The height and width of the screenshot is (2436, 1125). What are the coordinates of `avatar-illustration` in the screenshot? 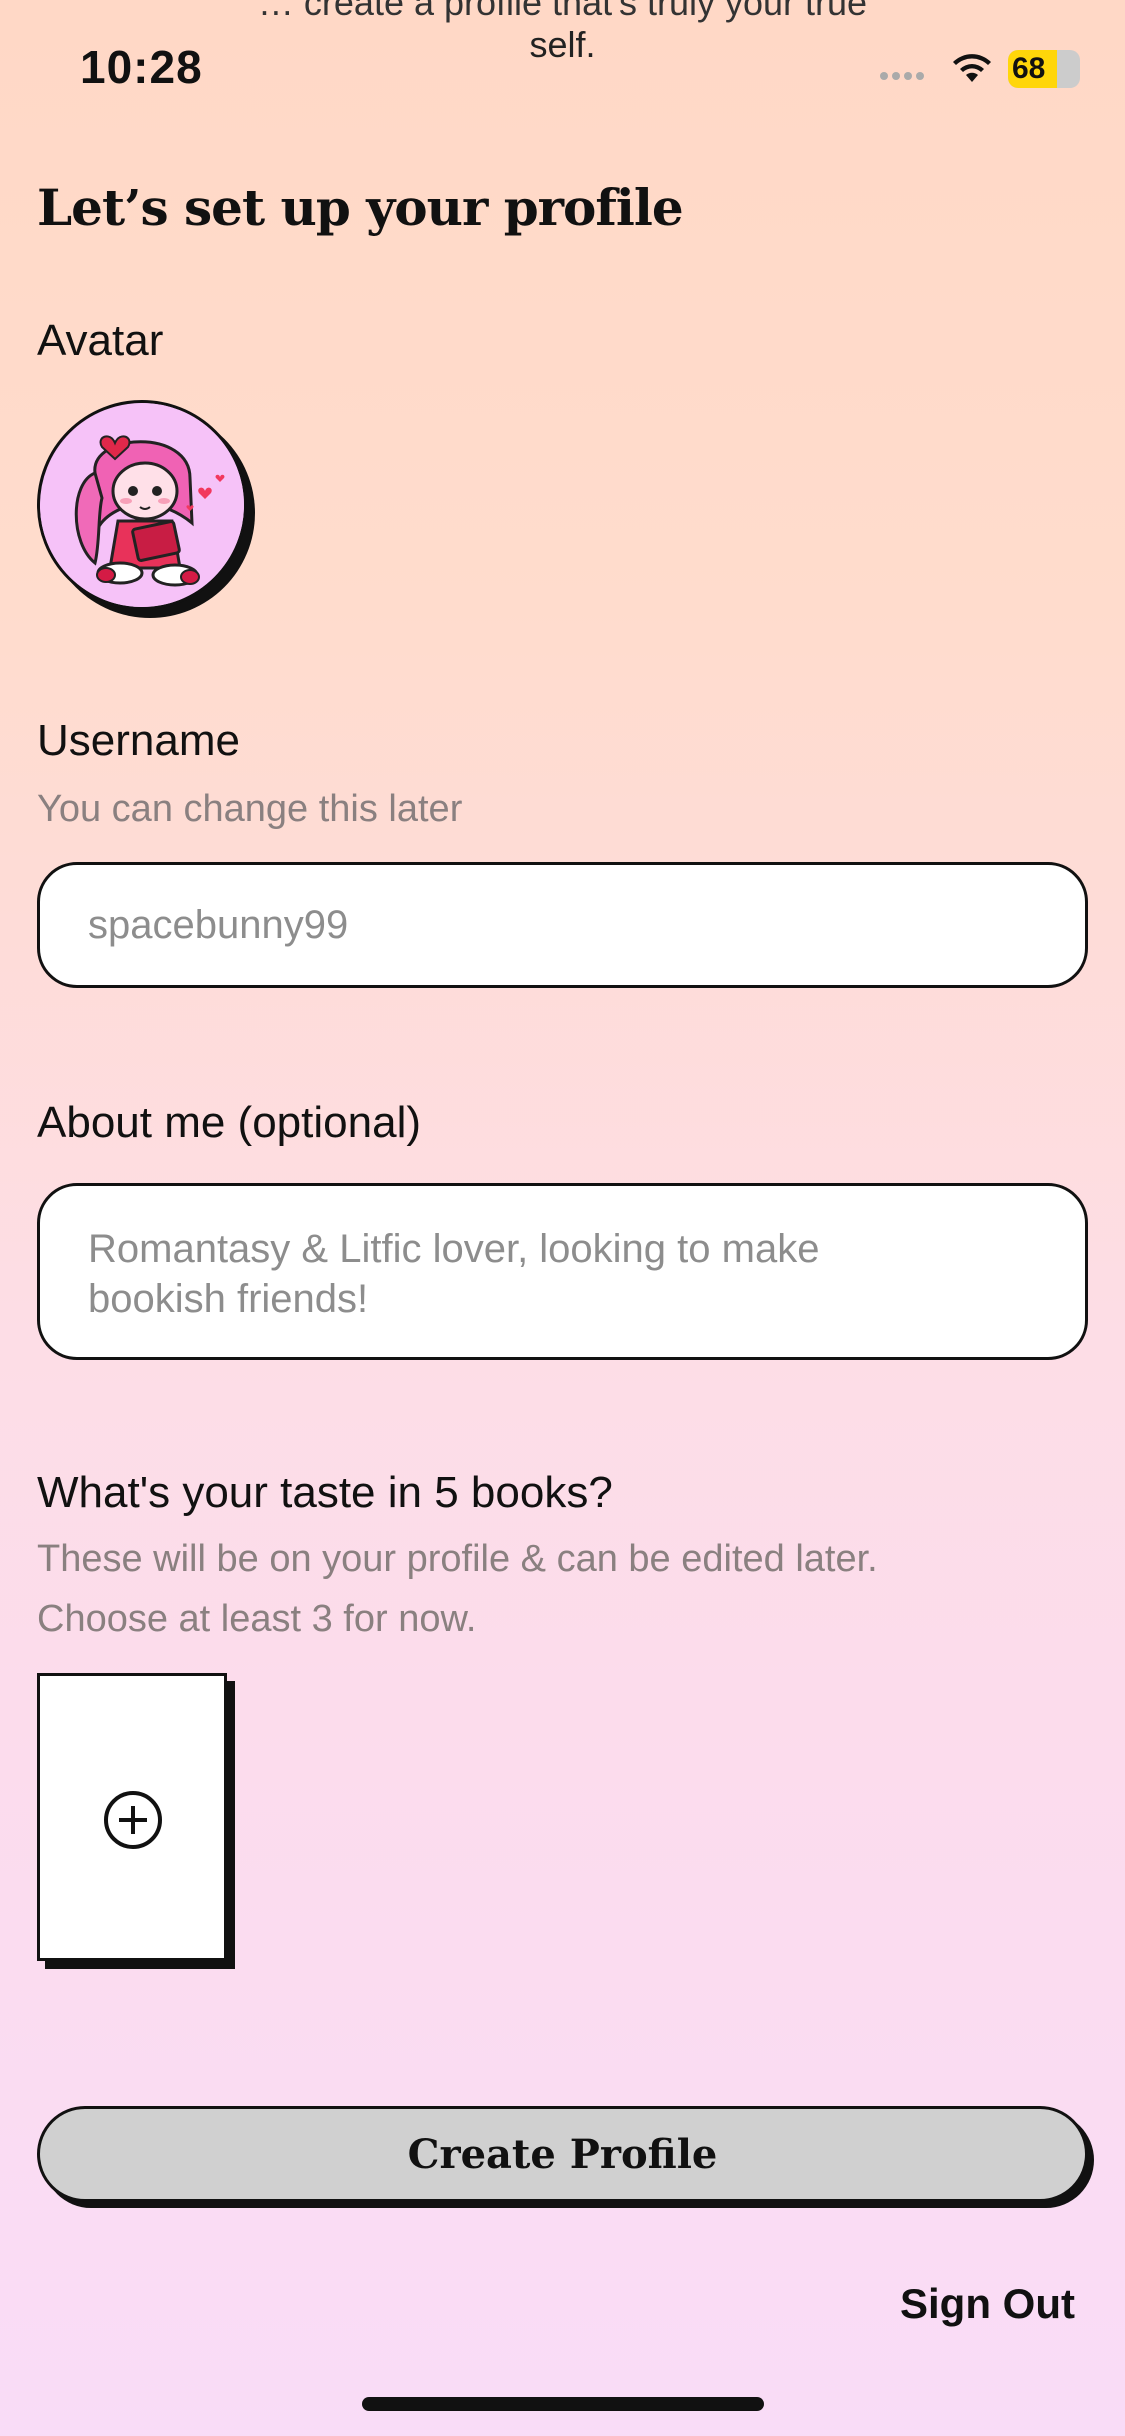 It's located at (142, 505).